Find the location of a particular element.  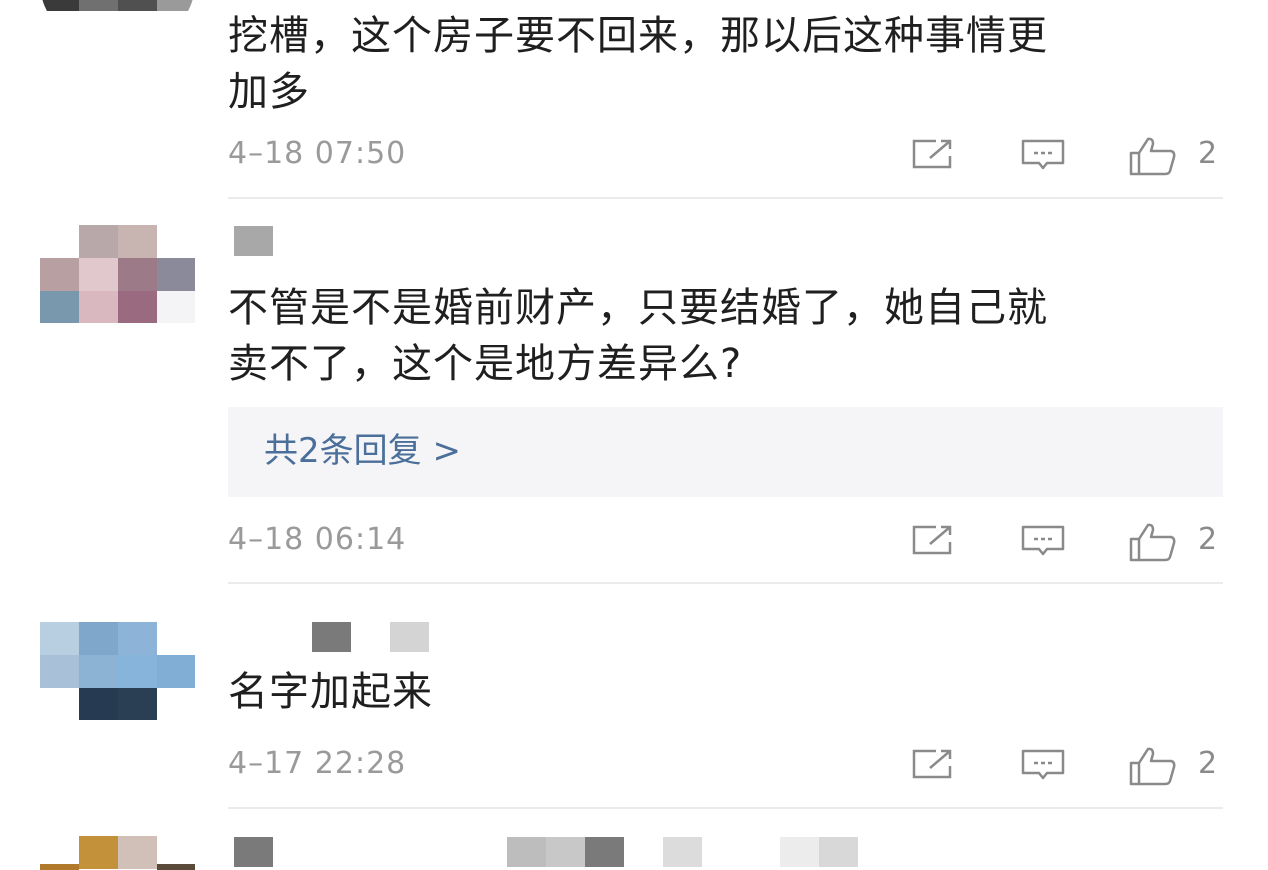

replies-link: 共2条回复 > is located at coordinates (725, 452).